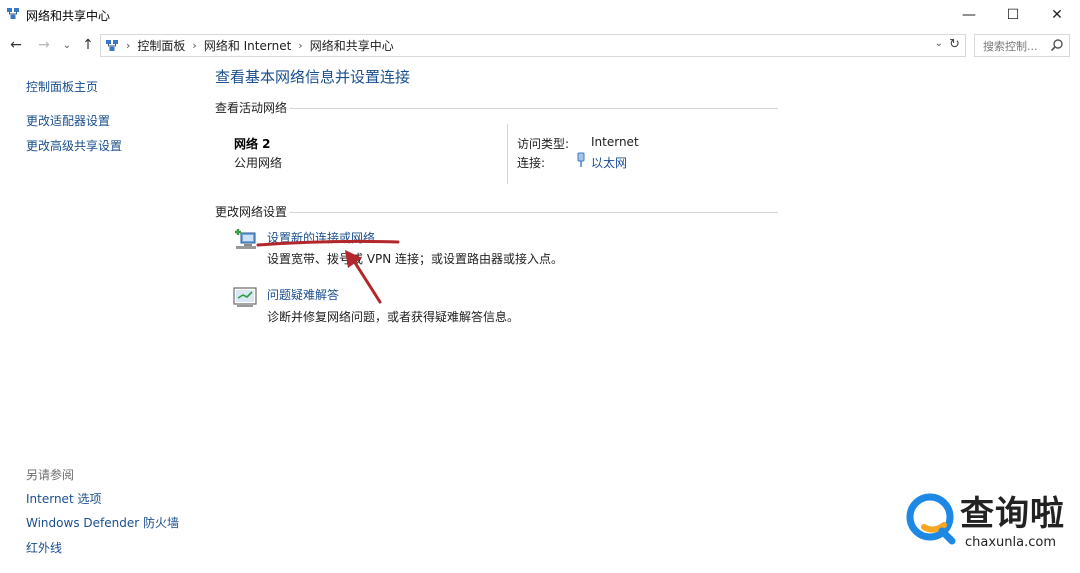 Image resolution: width=1080 pixels, height=573 pixels. I want to click on internet-options-link: Internet 选项, so click(63, 498).